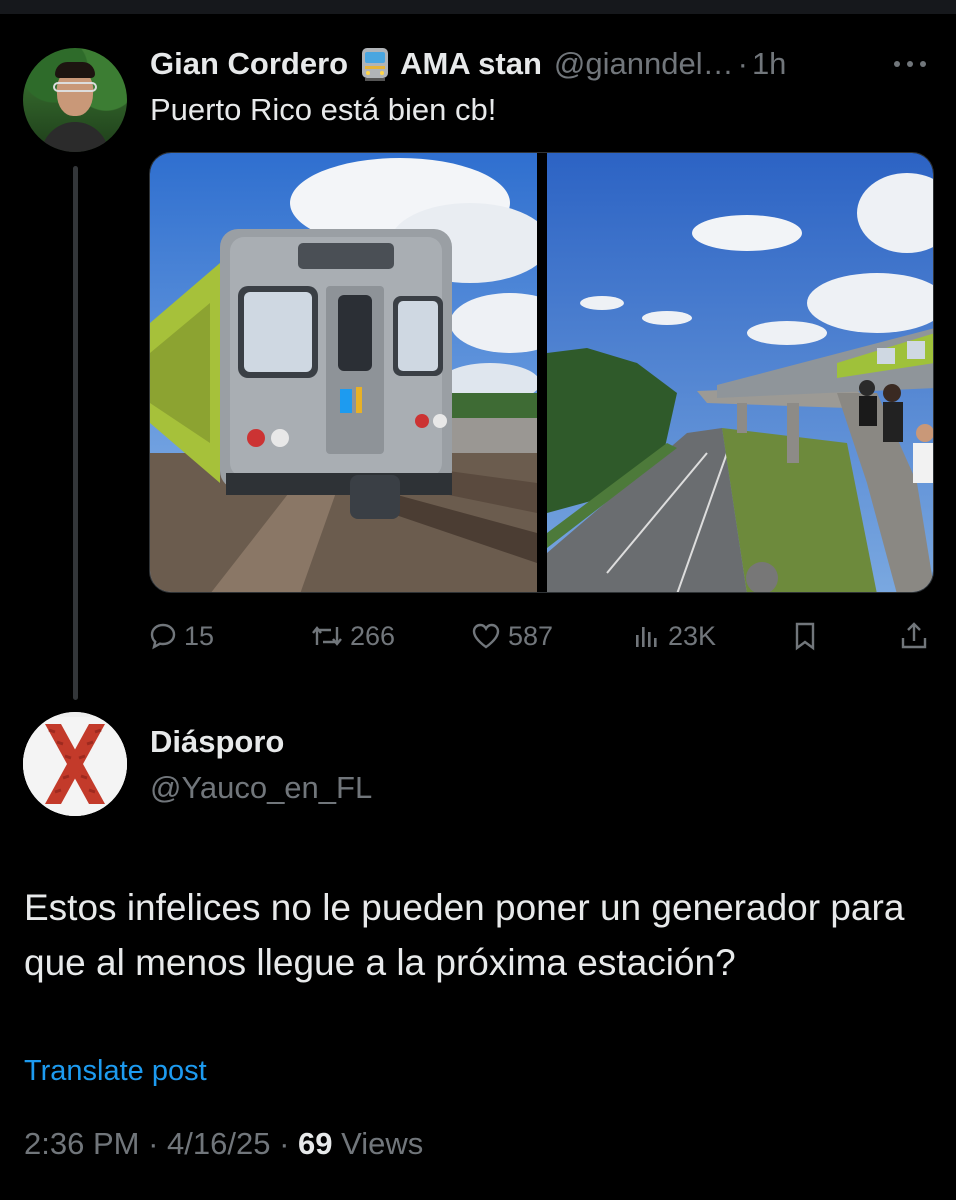 The width and height of the screenshot is (956, 1200). I want to click on post-date: 4/16/25, so click(218, 1143).